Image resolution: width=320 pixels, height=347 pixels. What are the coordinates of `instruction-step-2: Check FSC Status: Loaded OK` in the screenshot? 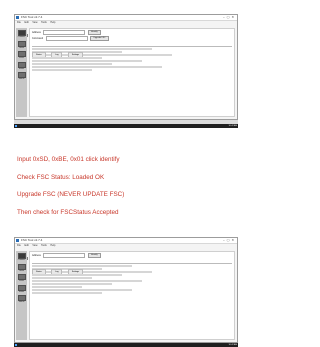 It's located at (61, 177).